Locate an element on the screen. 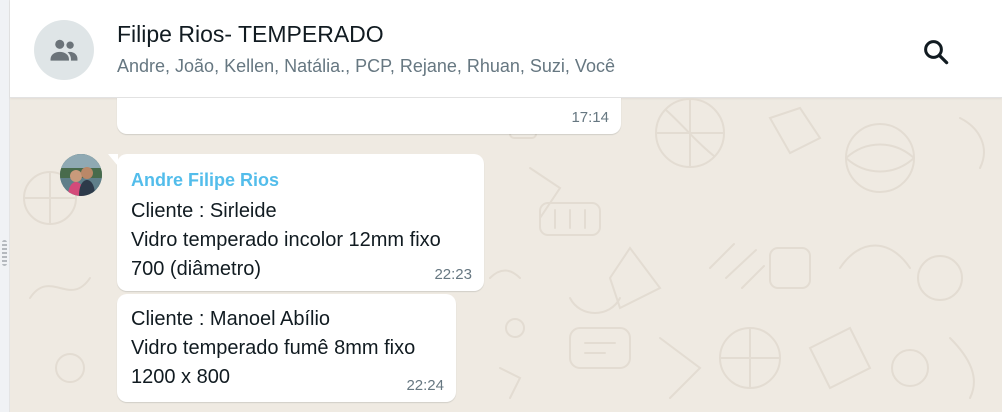 Image resolution: width=1002 pixels, height=412 pixels. group-icon is located at coordinates (64, 50).